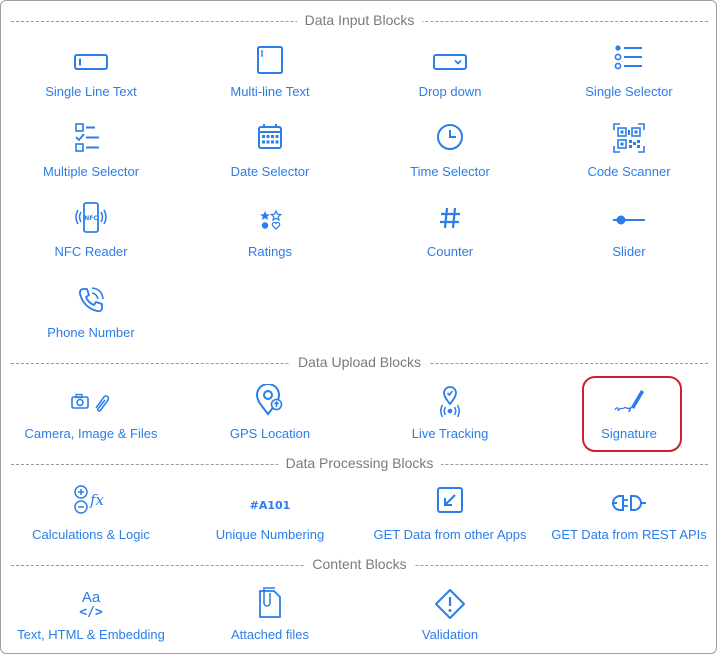 The height and width of the screenshot is (654, 717). What do you see at coordinates (270, 404) in the screenshot?
I see `map-pin-icon` at bounding box center [270, 404].